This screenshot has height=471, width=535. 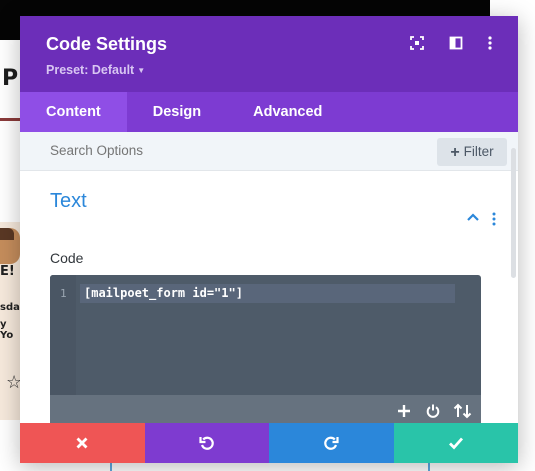 I want to click on sort-arrows-icon, so click(x=463, y=411).